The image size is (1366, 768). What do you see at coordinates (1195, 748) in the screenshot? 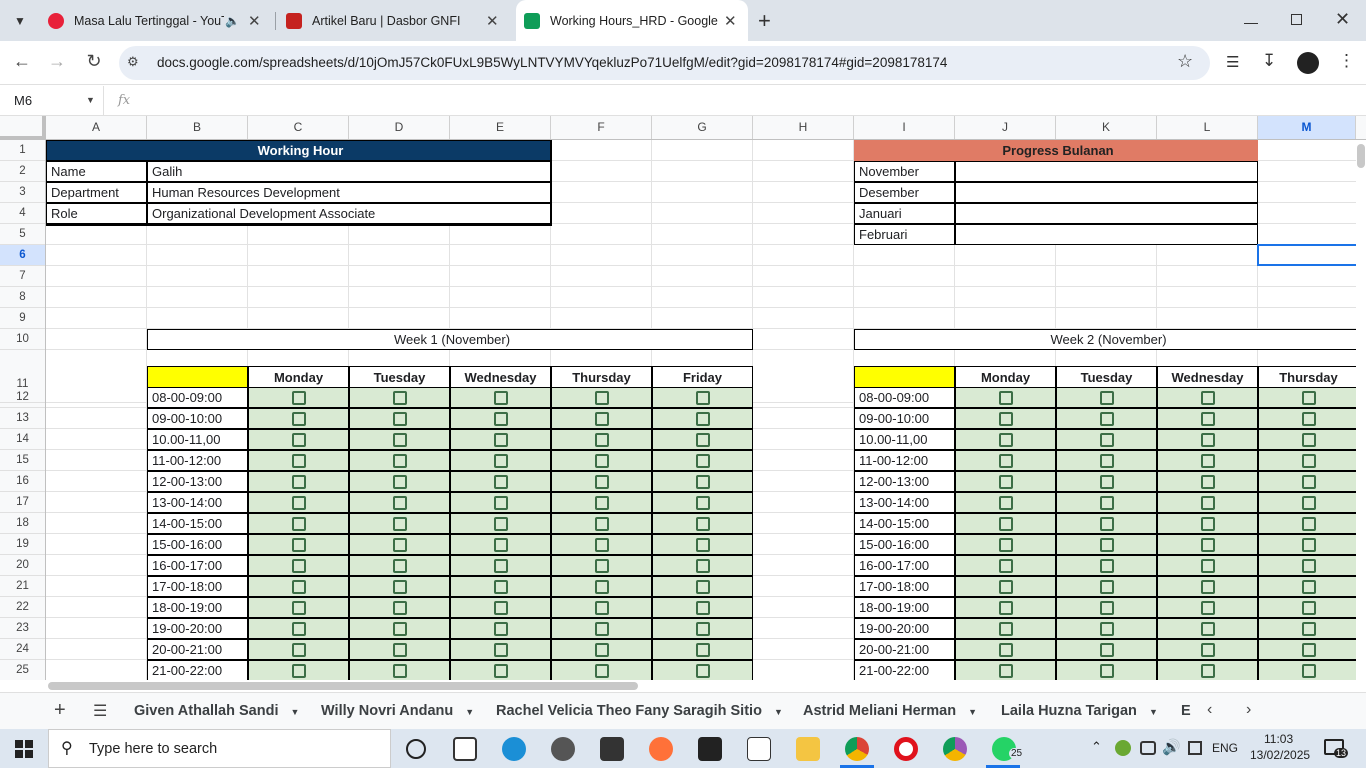
I see `battery-icon` at bounding box center [1195, 748].